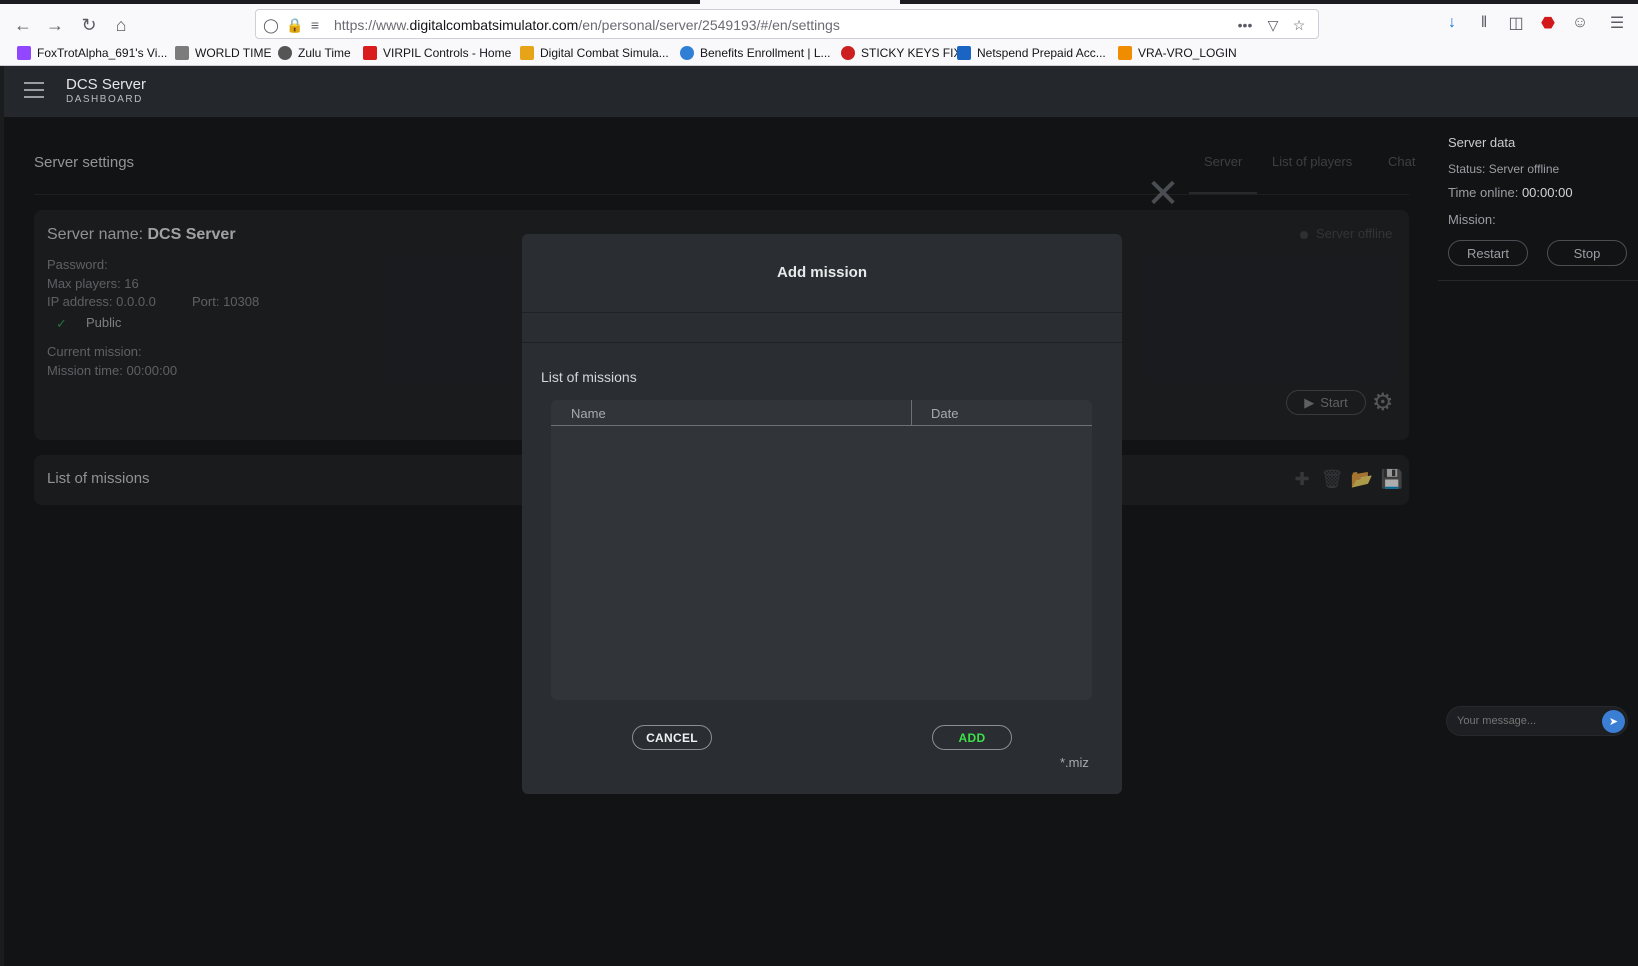 This screenshot has width=1638, height=966. I want to click on library-icon: ‖, so click(1484, 23).